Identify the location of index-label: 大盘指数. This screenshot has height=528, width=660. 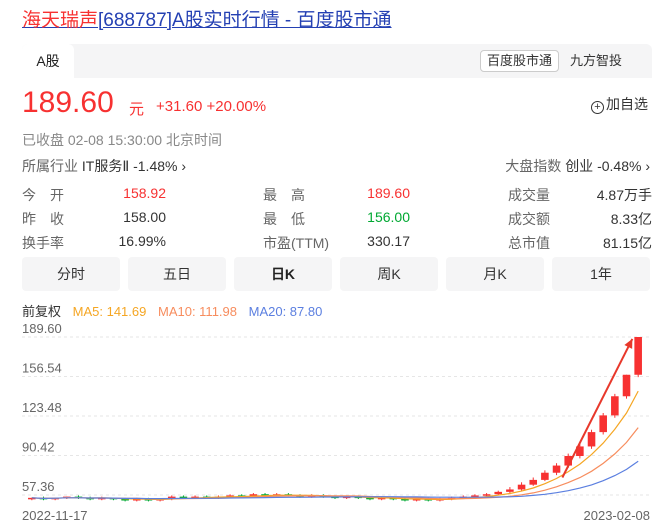
(533, 166).